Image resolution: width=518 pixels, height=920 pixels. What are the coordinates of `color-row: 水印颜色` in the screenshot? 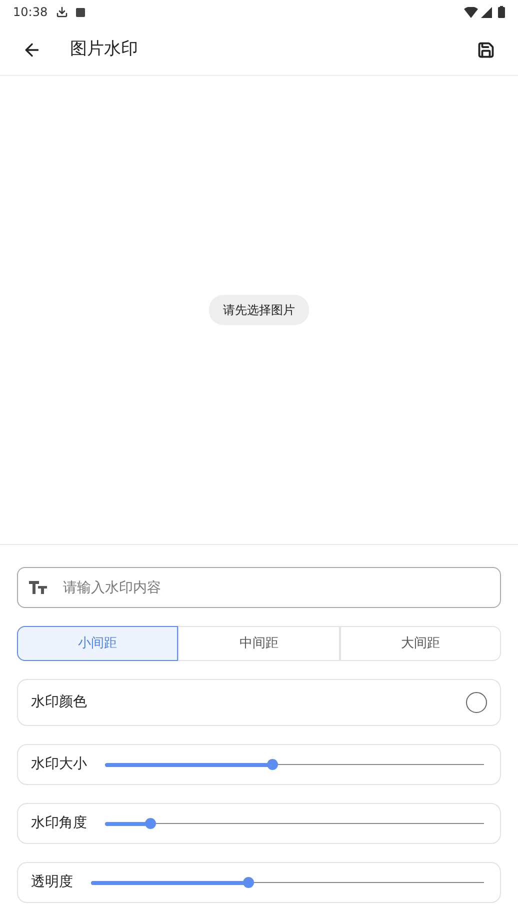 It's located at (259, 702).